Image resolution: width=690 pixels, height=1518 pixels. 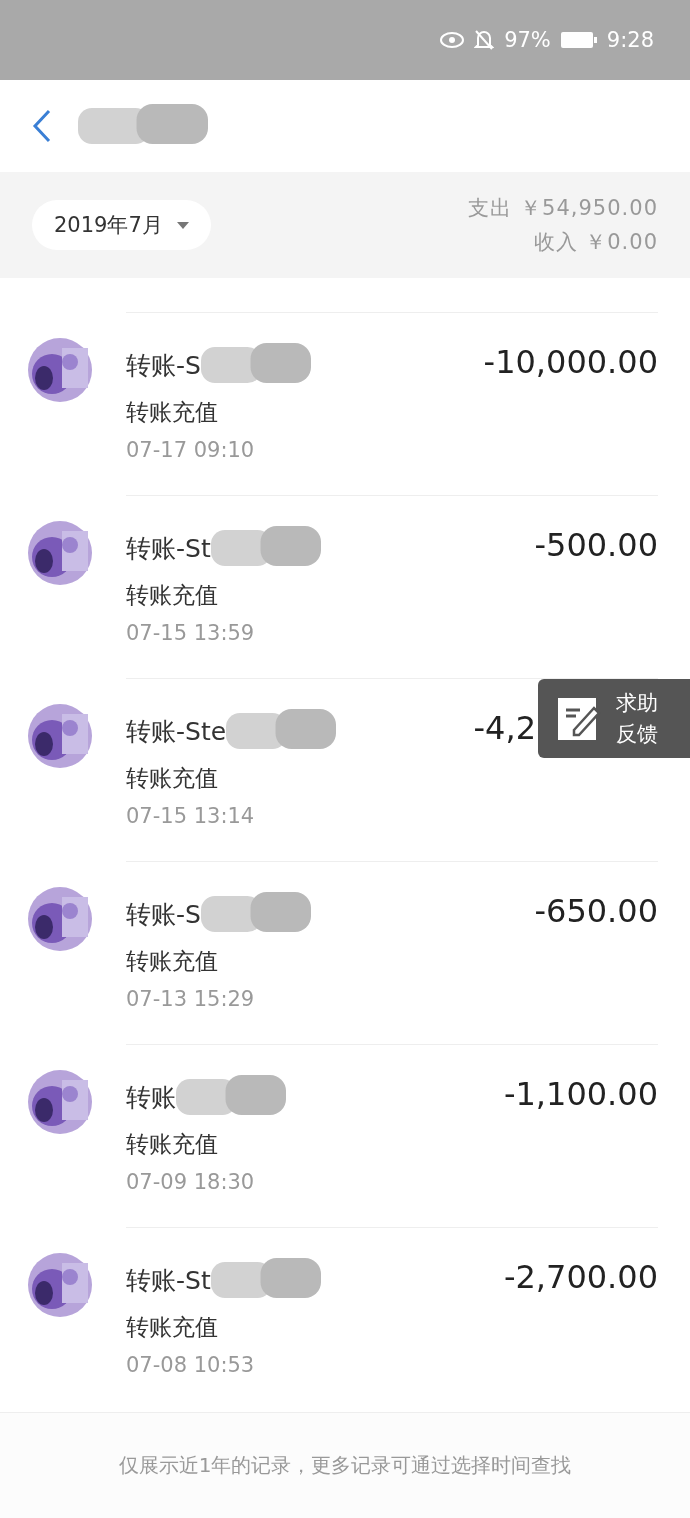 I want to click on record-row: 转账 转账充值 07-09 18:30 -1,100.00, so click(x=392, y=1135).